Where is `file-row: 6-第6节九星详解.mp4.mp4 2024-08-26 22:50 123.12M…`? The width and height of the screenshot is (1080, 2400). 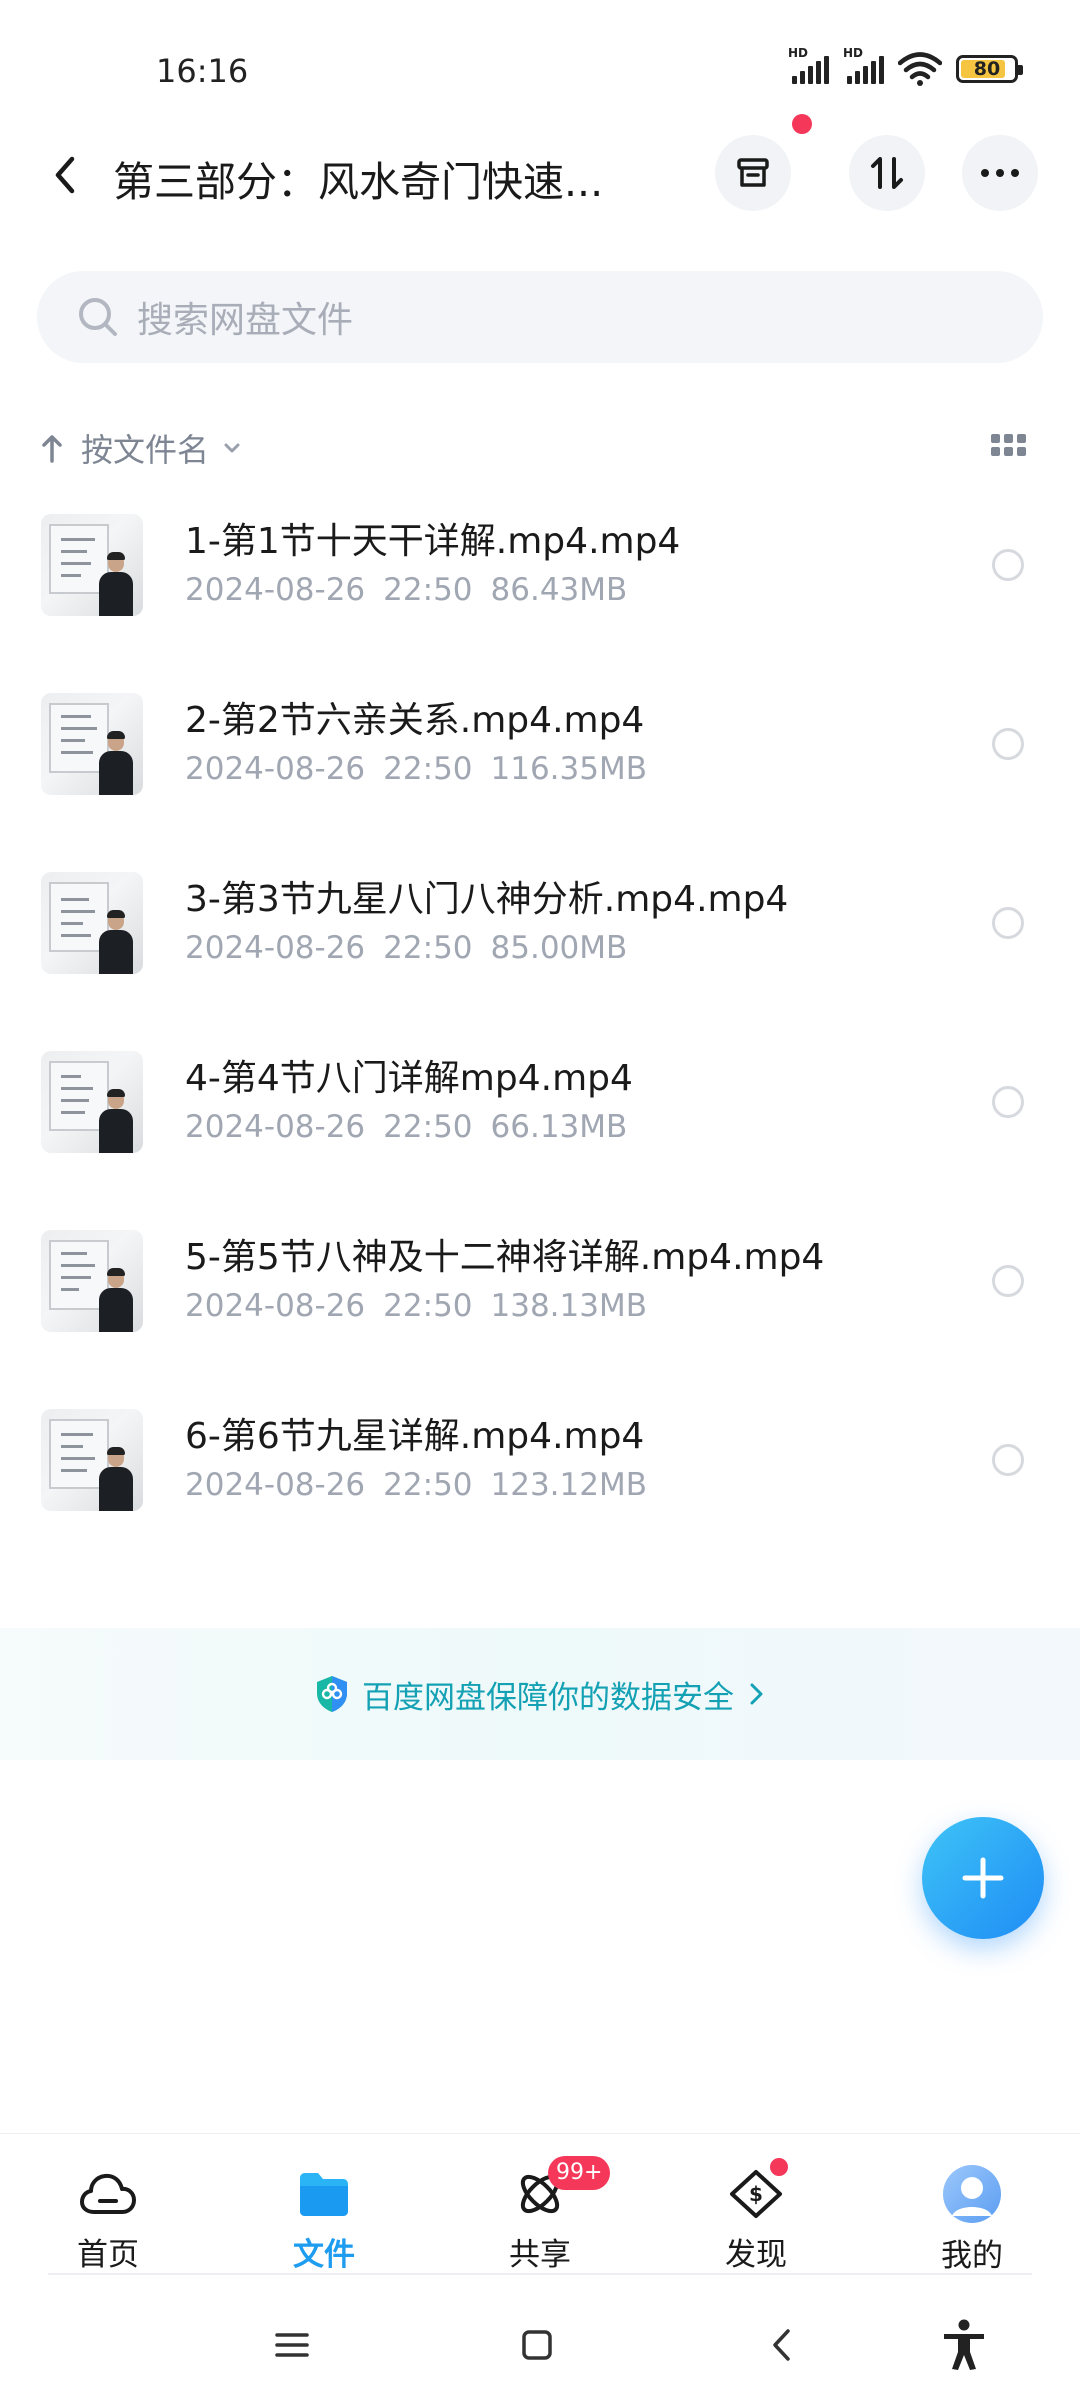
file-row: 6-第6节九星详解.mp4.mp4 2024-08-26 22:50 123.12M… is located at coordinates (540, 1484).